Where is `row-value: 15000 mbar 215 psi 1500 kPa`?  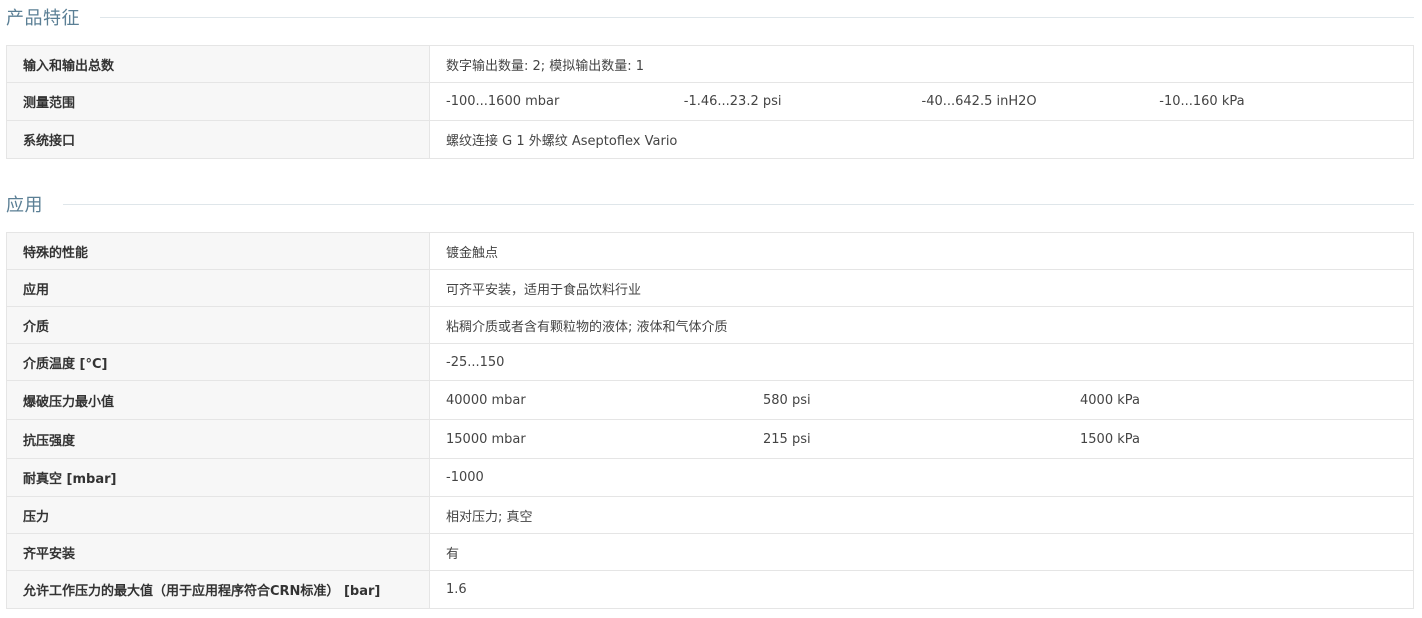 row-value: 15000 mbar 215 psi 1500 kPa is located at coordinates (921, 439).